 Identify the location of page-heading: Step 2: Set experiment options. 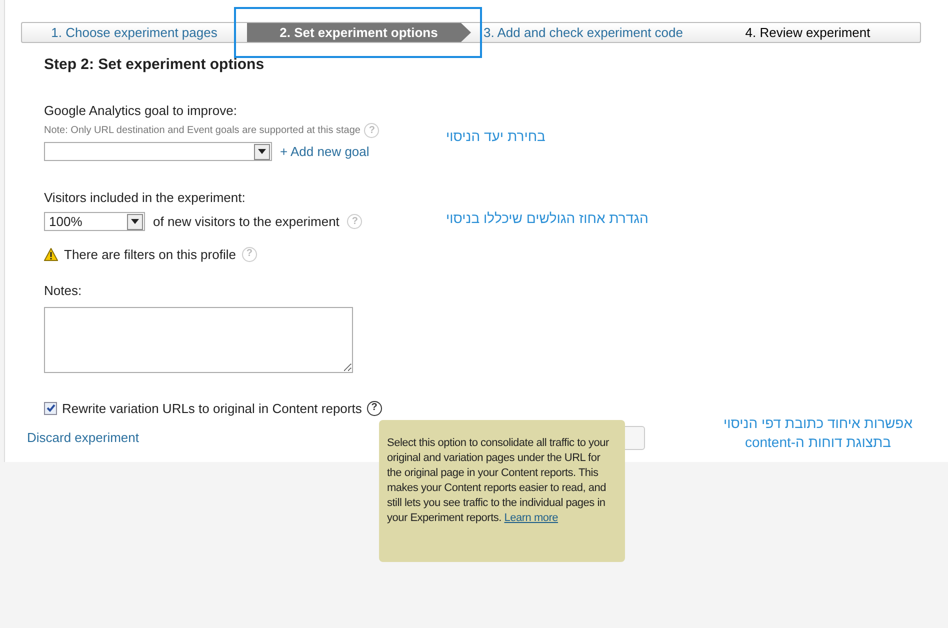
(155, 65).